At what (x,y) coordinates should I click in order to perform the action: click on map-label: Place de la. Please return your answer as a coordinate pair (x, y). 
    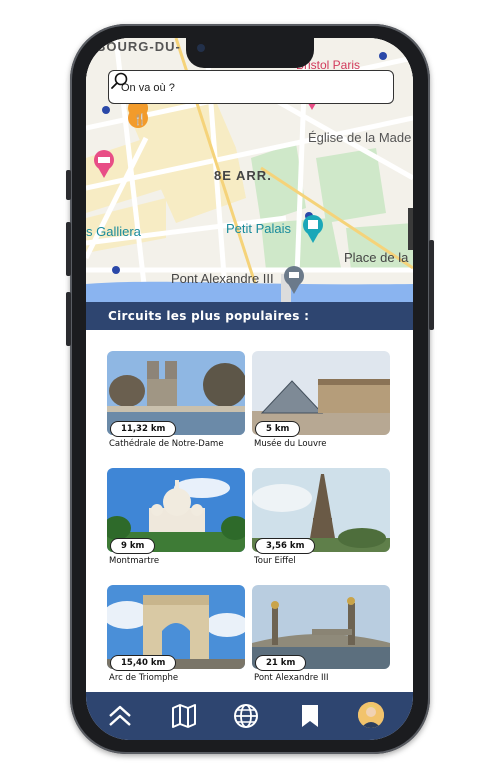
    Looking at the image, I should click on (376, 257).